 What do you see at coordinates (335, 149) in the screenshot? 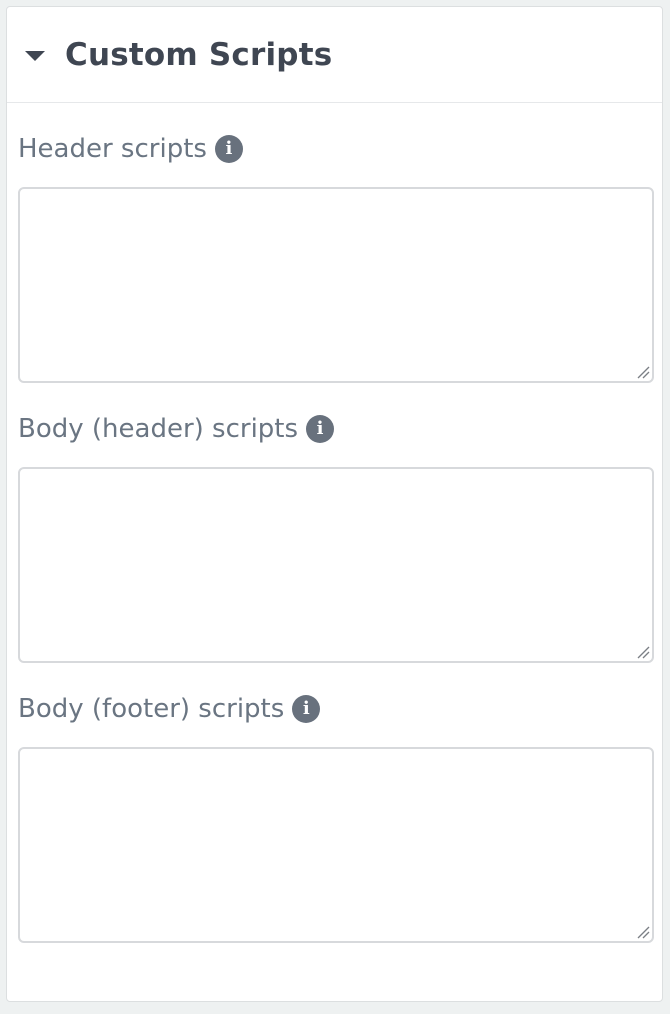
I see `header-scripts-label-row: Header scripts i` at bounding box center [335, 149].